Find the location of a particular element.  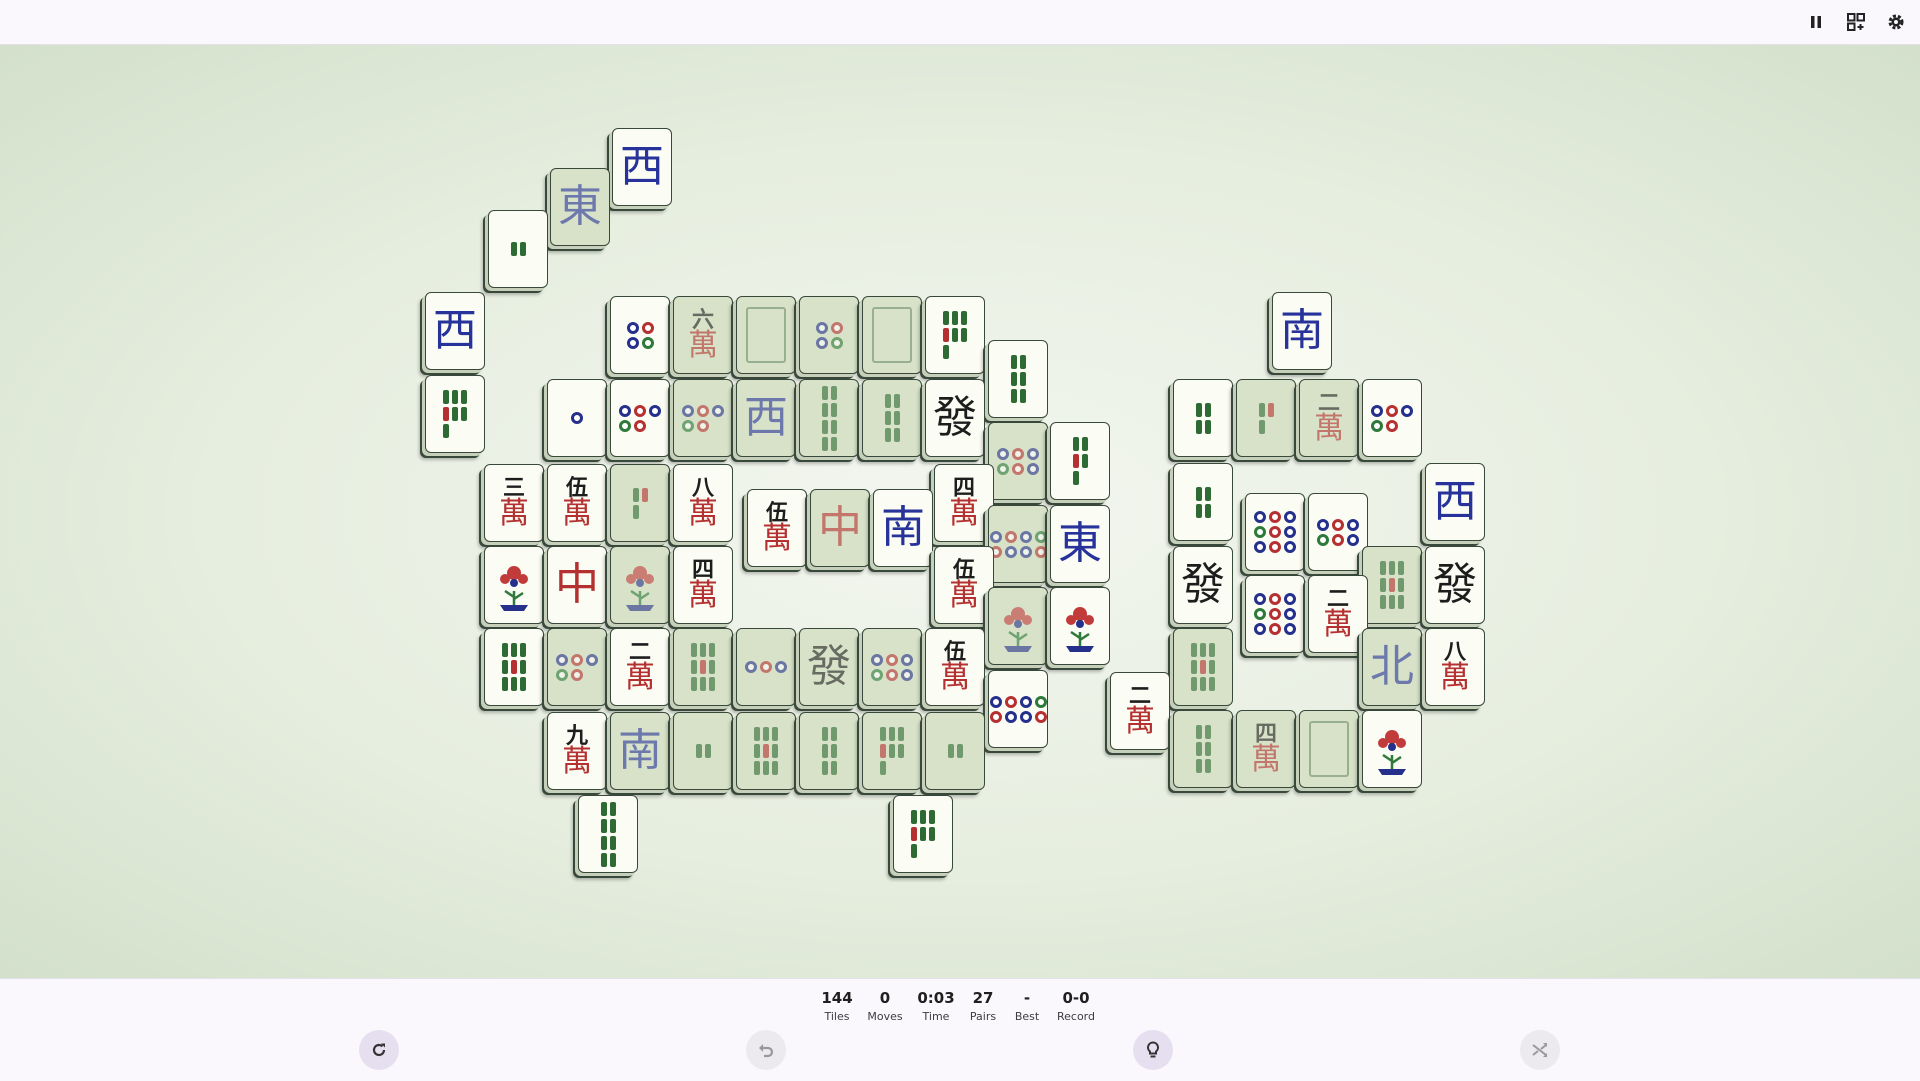

hint-button is located at coordinates (1153, 1050).